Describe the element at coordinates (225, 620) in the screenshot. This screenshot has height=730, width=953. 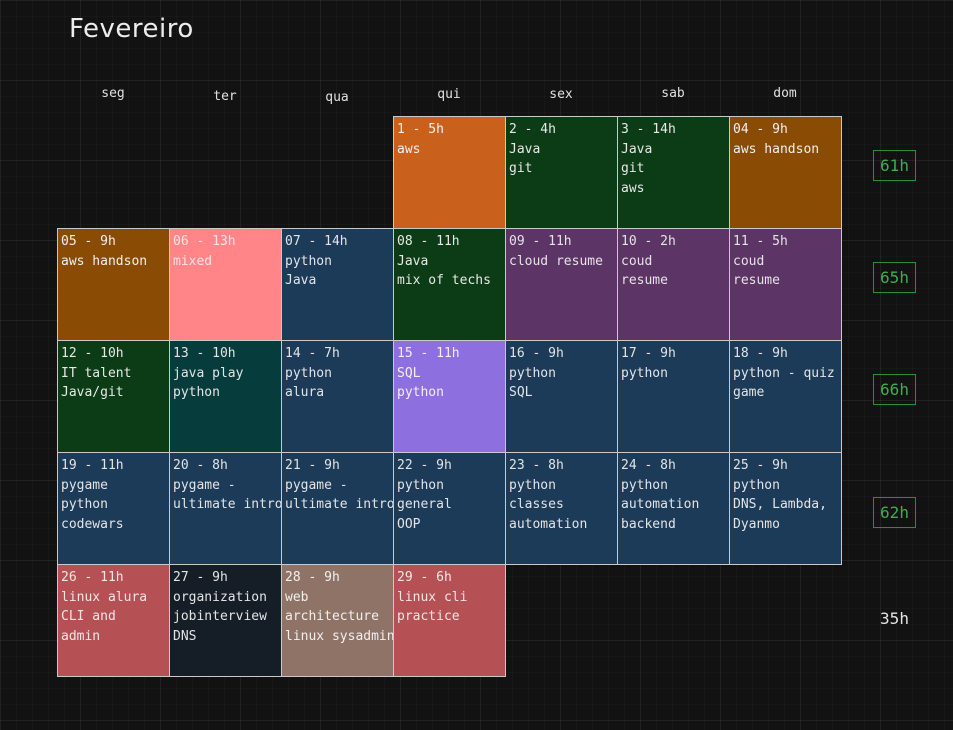
I see `day-cell: 27 - 9h organization jobinterview DNS` at that location.